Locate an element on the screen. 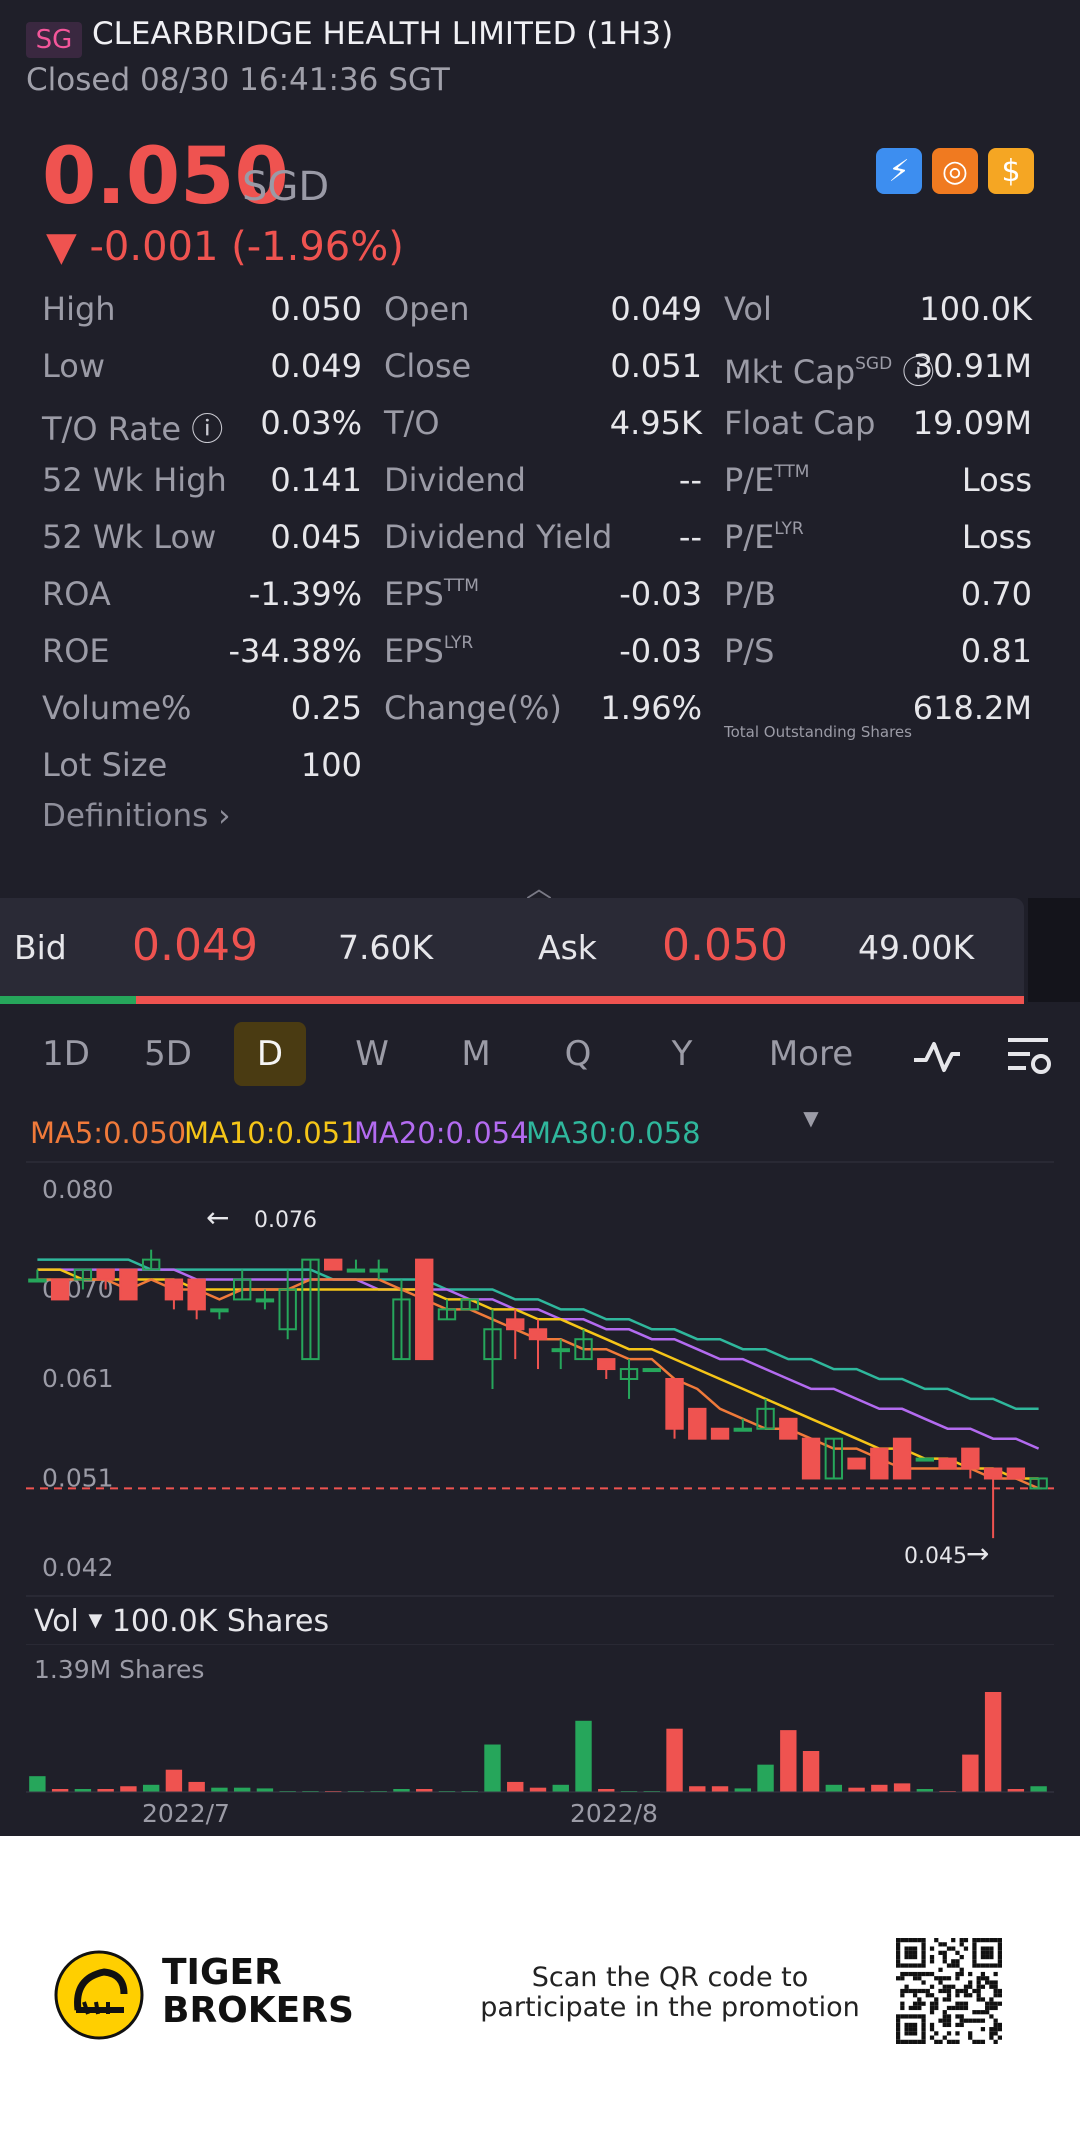 This screenshot has height=2151, width=1080. lightning-icon: ⚡ is located at coordinates (899, 171).